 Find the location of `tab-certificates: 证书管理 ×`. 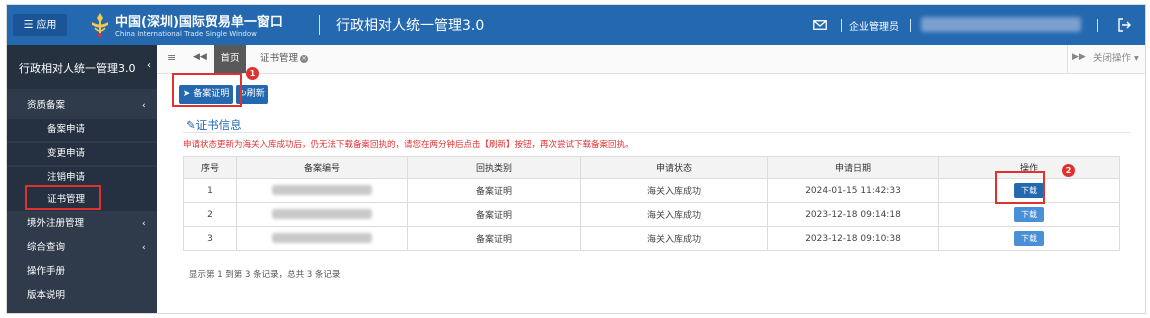

tab-certificates: 证书管理 × is located at coordinates (284, 59).